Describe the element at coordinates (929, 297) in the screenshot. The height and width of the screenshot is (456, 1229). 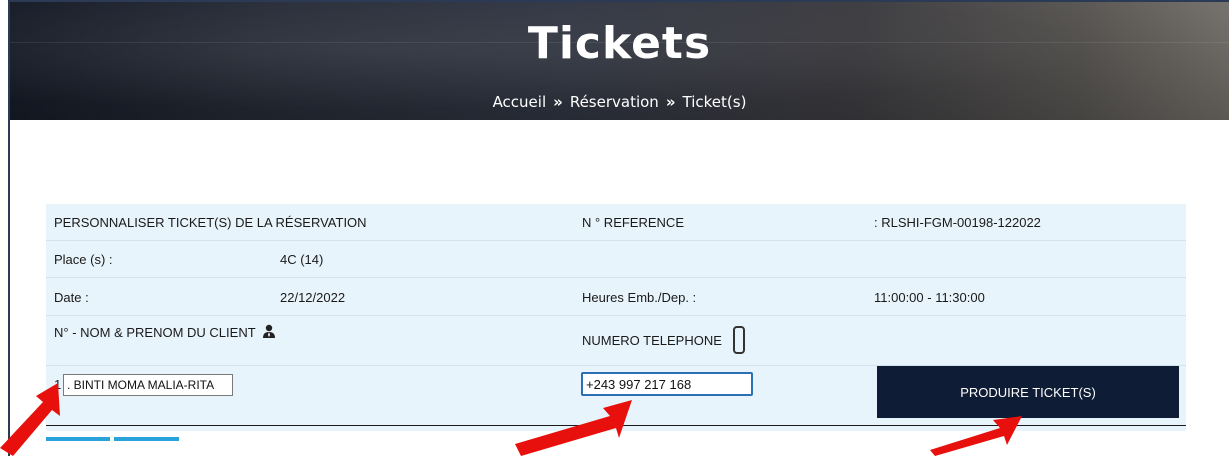
I see `heures-value: 11:00:00 - 11:30:00` at that location.